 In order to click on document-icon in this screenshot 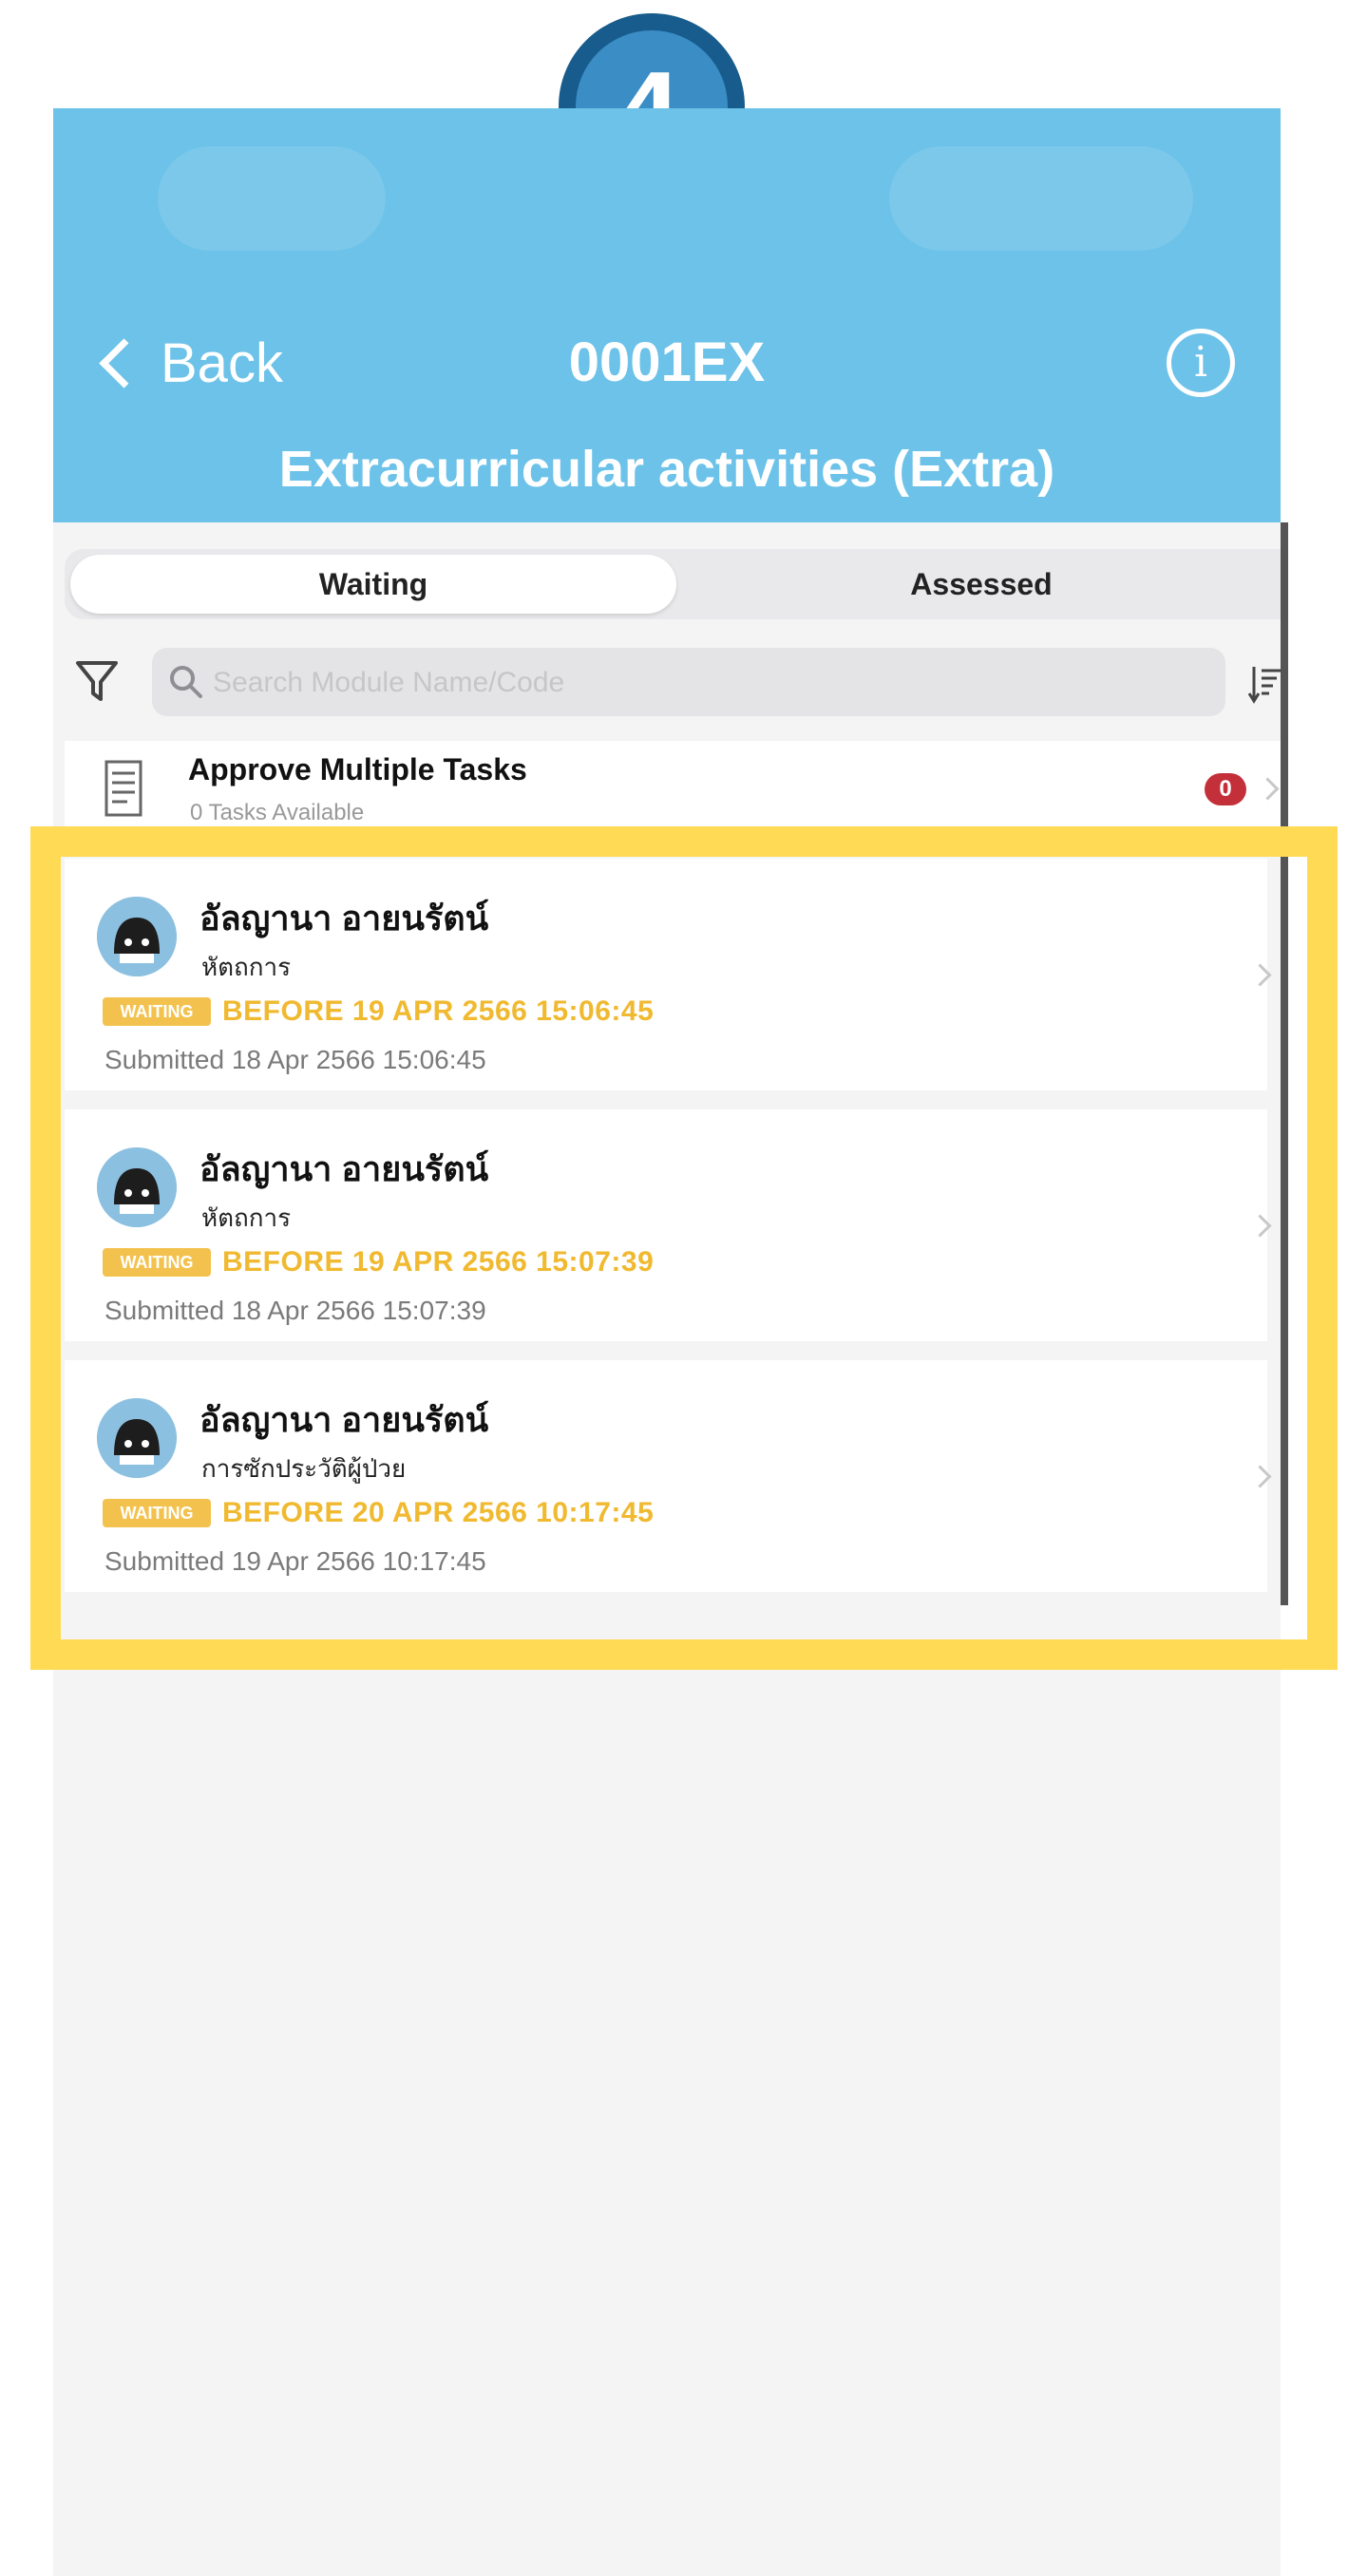, I will do `click(123, 788)`.